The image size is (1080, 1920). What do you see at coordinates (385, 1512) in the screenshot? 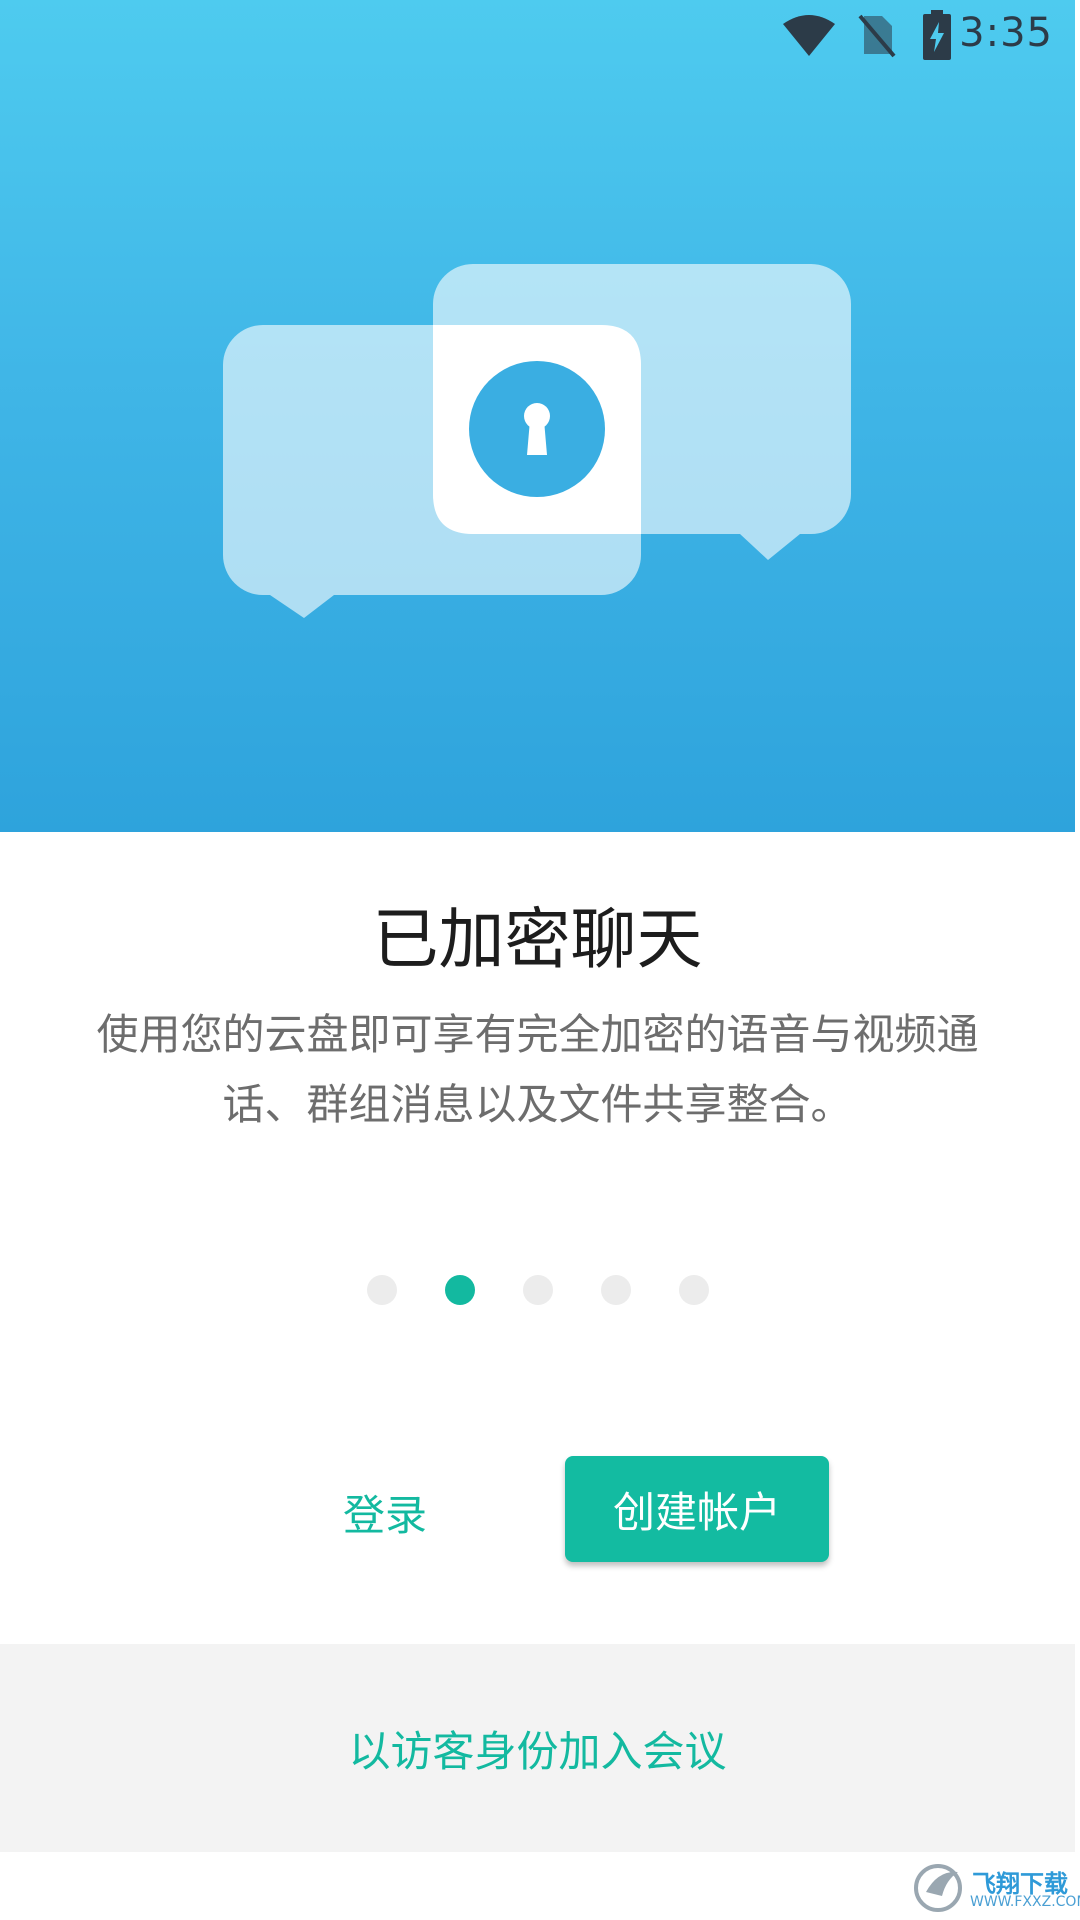
I see `login-button: 登录` at bounding box center [385, 1512].